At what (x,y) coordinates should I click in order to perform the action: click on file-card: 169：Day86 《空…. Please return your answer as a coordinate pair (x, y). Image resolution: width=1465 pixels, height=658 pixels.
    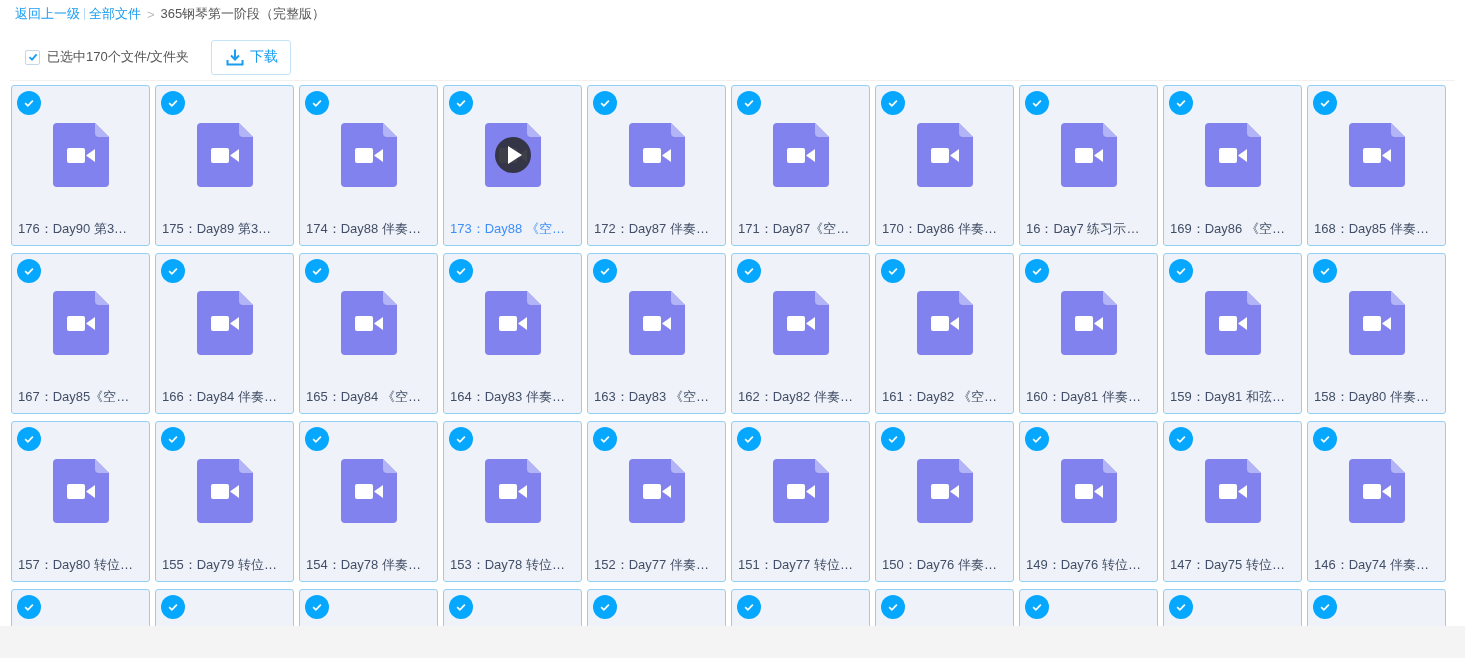
    Looking at the image, I should click on (1232, 165).